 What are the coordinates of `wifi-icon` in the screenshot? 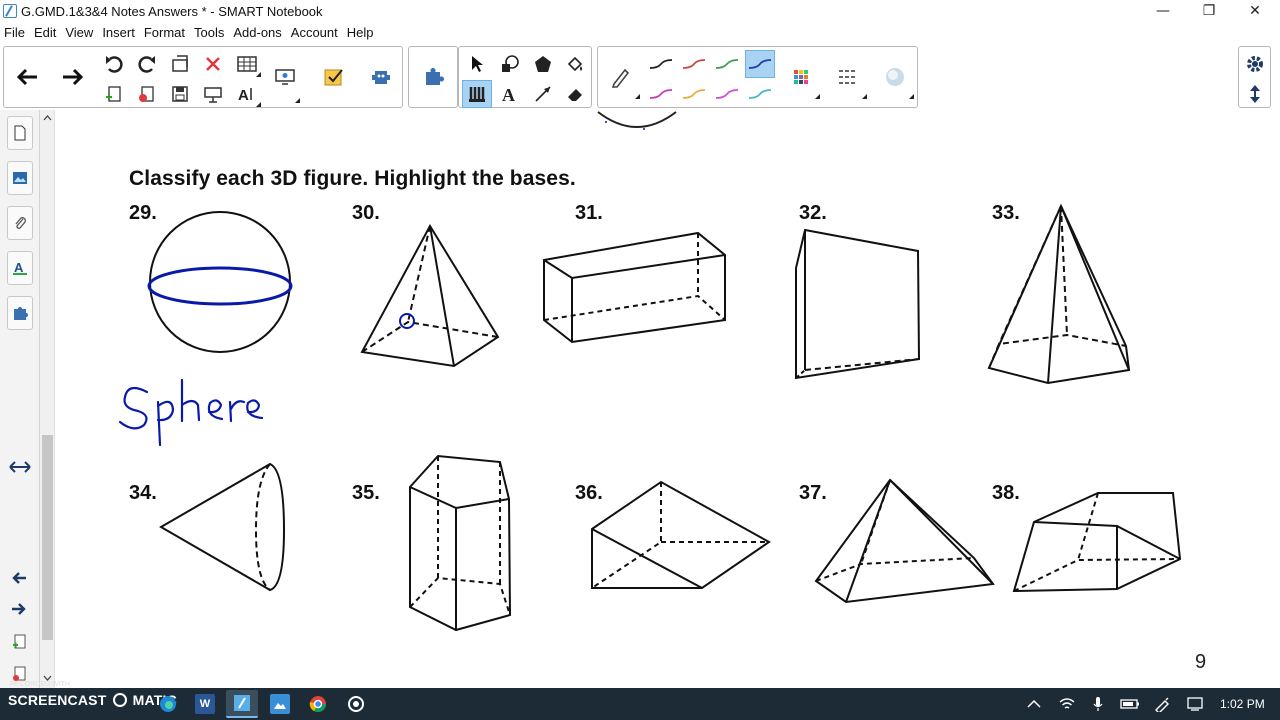 It's located at (1067, 704).